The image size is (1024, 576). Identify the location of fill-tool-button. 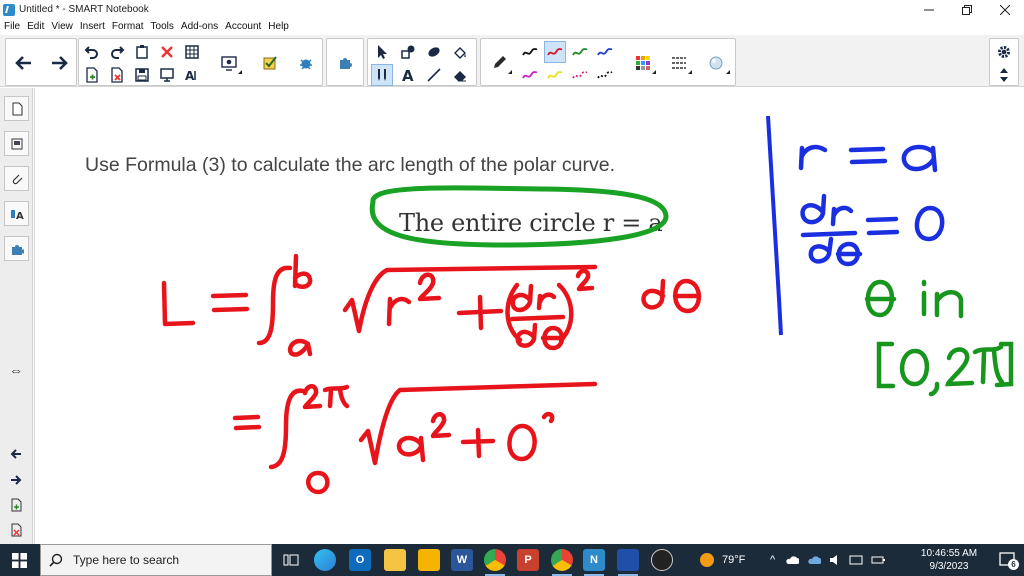
(460, 52).